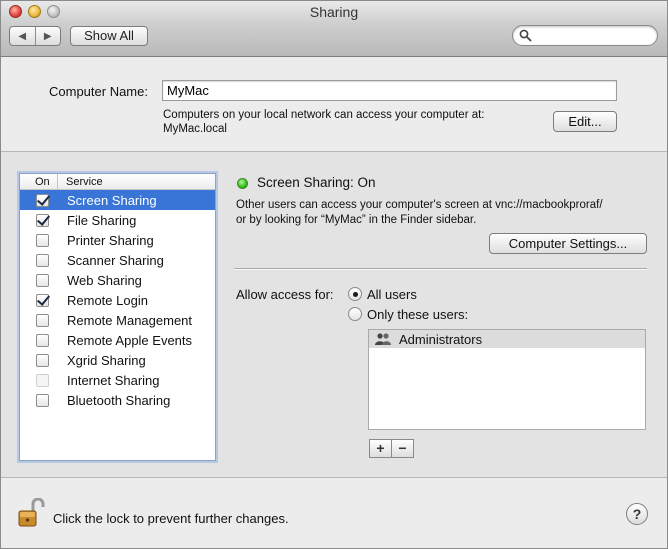 The image size is (668, 549). I want to click on help-button: ?, so click(637, 514).